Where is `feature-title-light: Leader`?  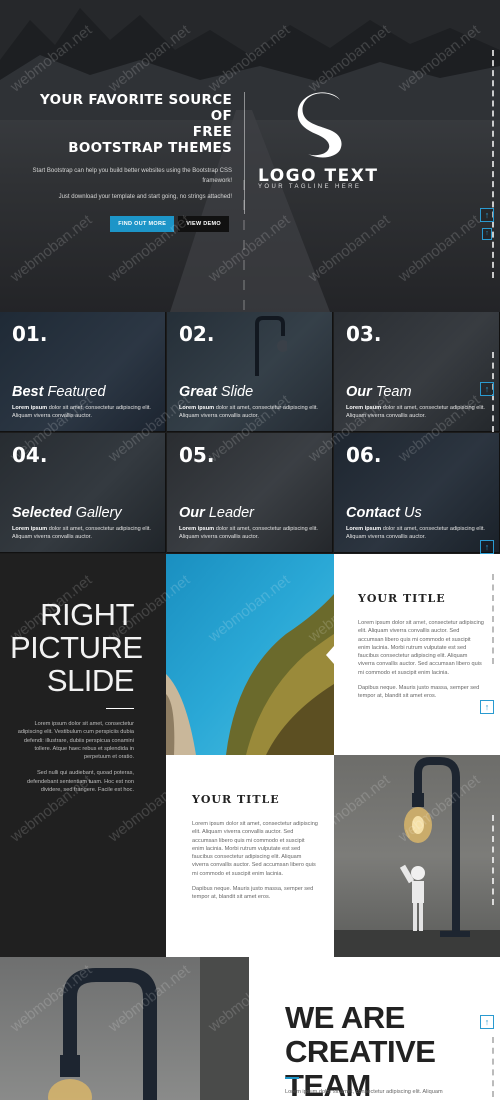 feature-title-light: Leader is located at coordinates (231, 513).